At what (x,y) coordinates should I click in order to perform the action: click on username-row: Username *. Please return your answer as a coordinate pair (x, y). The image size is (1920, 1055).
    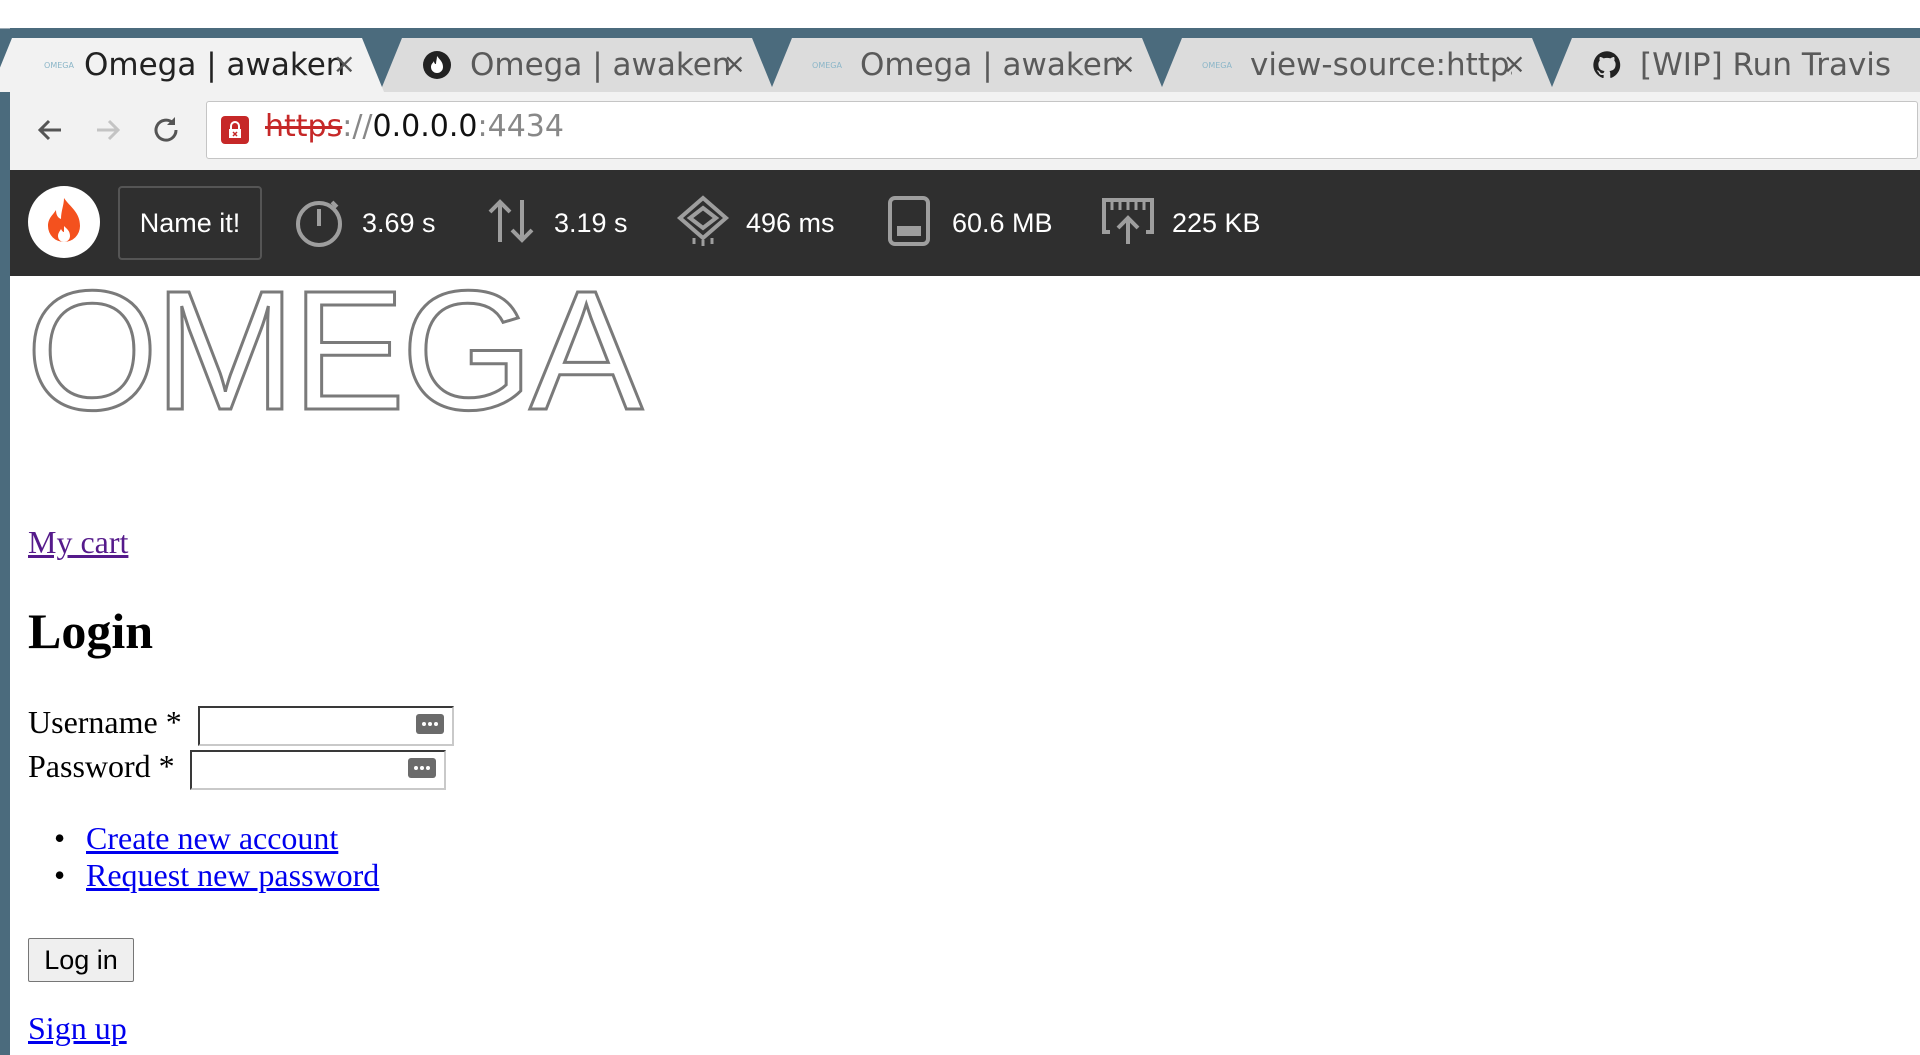
    Looking at the image, I should click on (105, 722).